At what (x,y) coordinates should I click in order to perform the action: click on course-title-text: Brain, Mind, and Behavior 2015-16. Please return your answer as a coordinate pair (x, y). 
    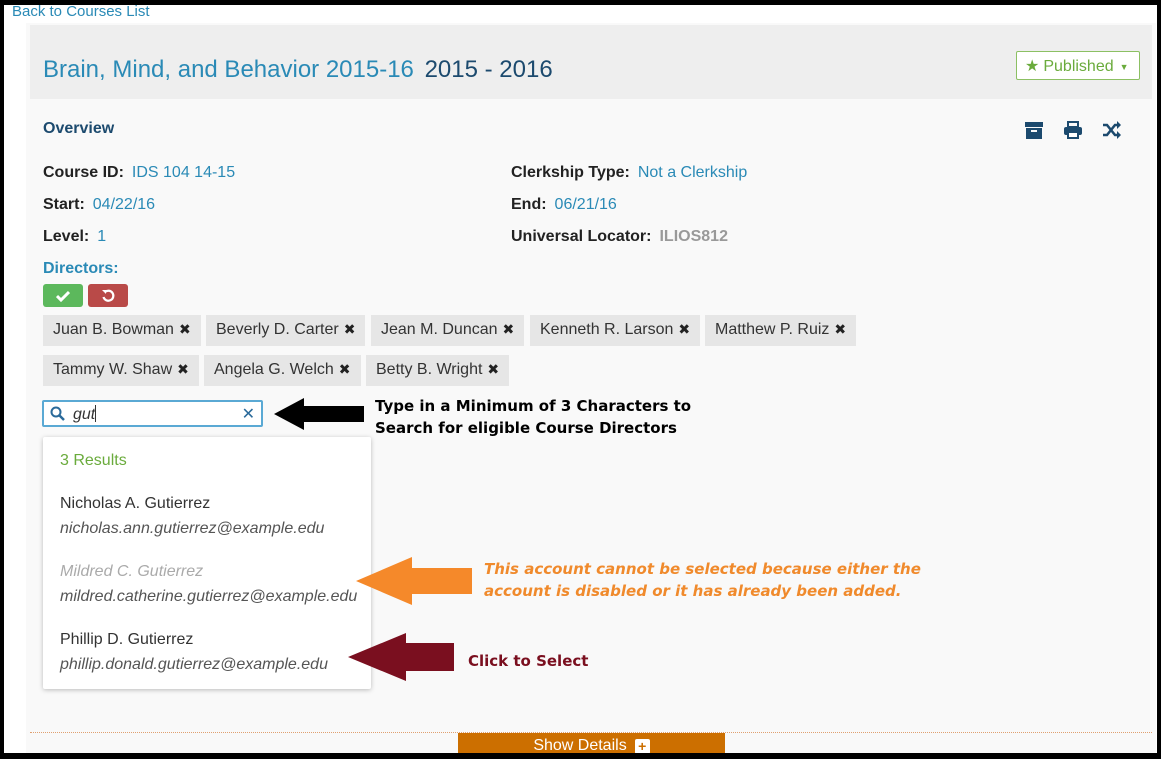
    Looking at the image, I should click on (228, 69).